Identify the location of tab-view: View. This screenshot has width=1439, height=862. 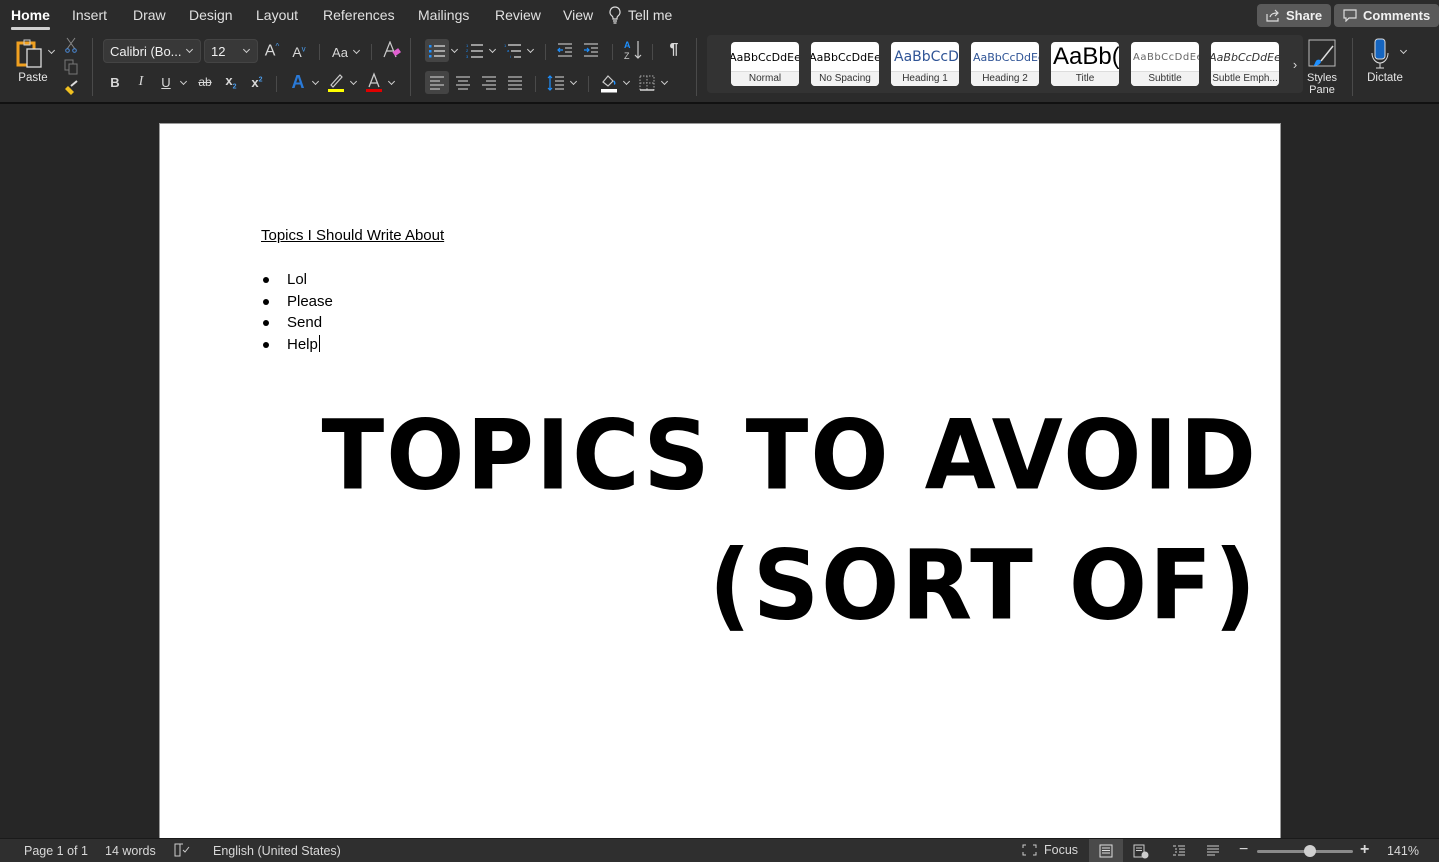
(578, 15).